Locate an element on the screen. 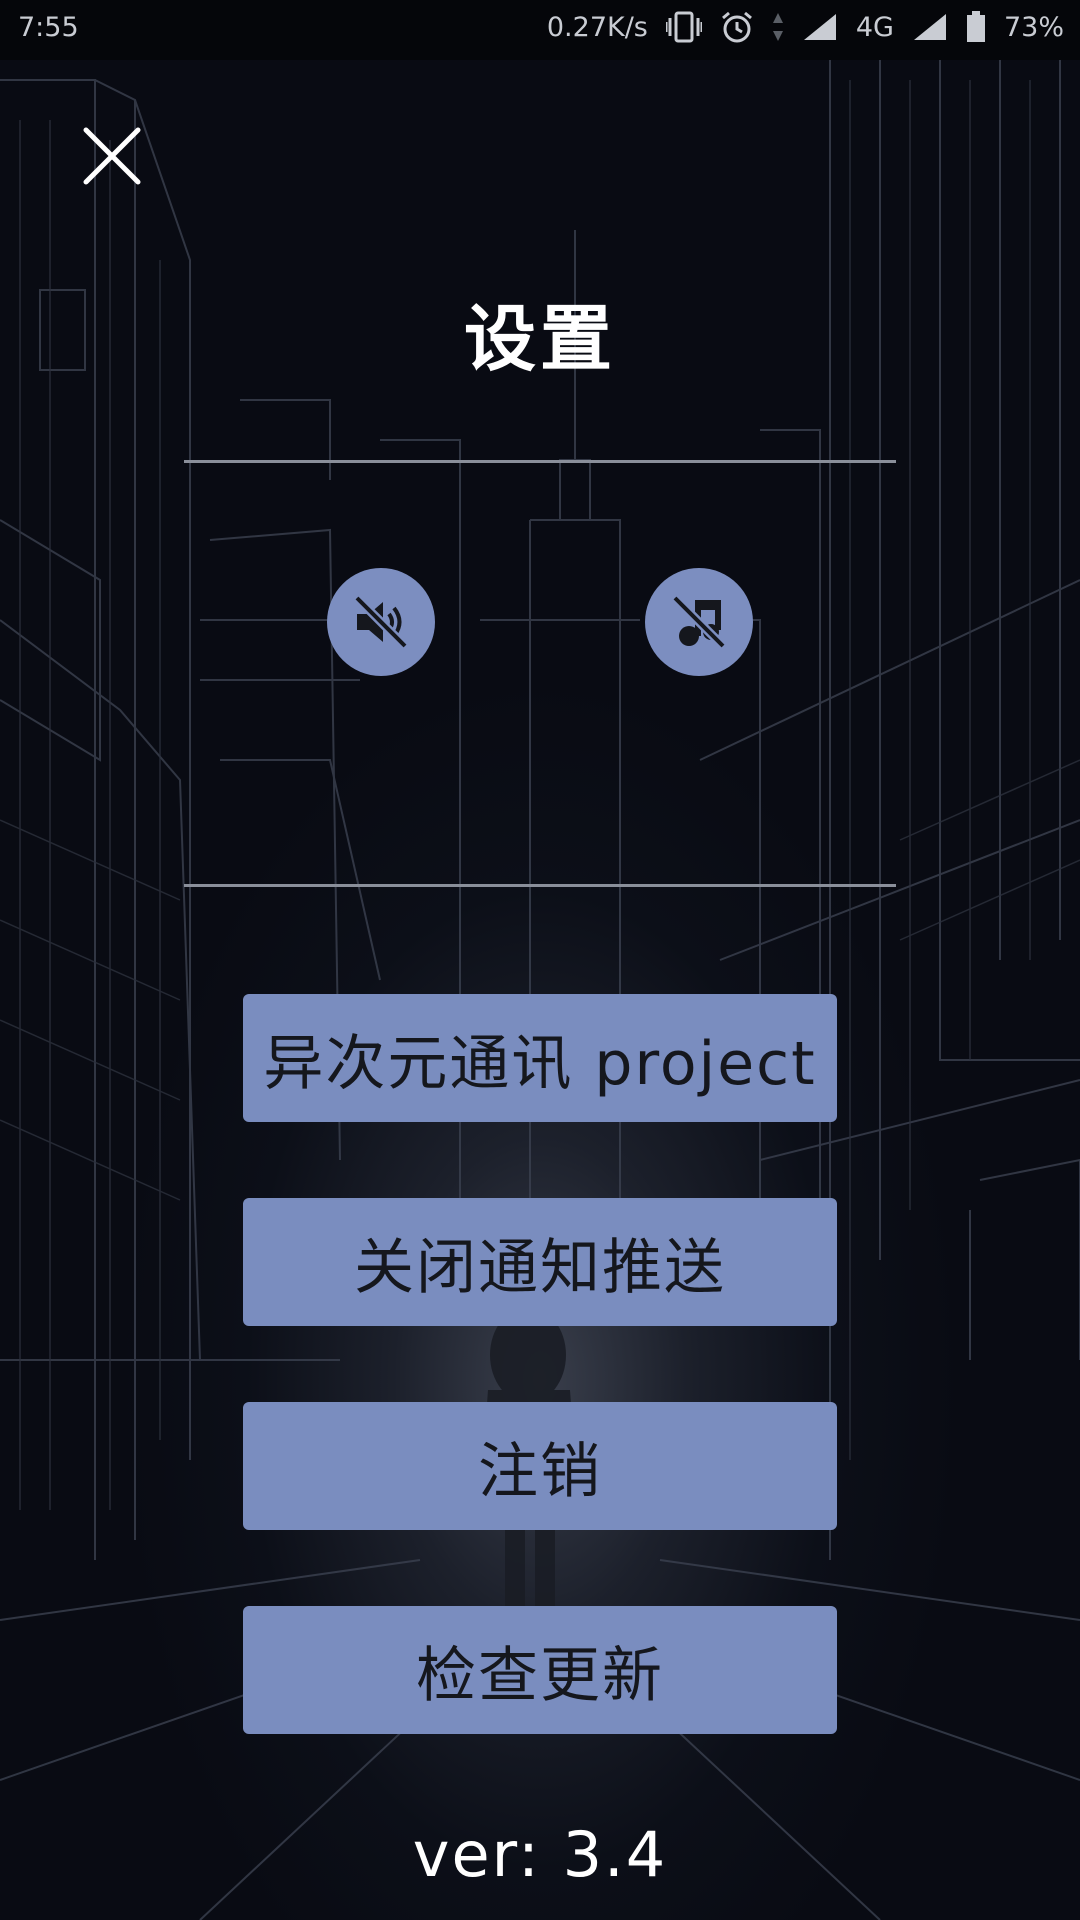 The height and width of the screenshot is (1920, 1080). divider-bottom is located at coordinates (540, 885).